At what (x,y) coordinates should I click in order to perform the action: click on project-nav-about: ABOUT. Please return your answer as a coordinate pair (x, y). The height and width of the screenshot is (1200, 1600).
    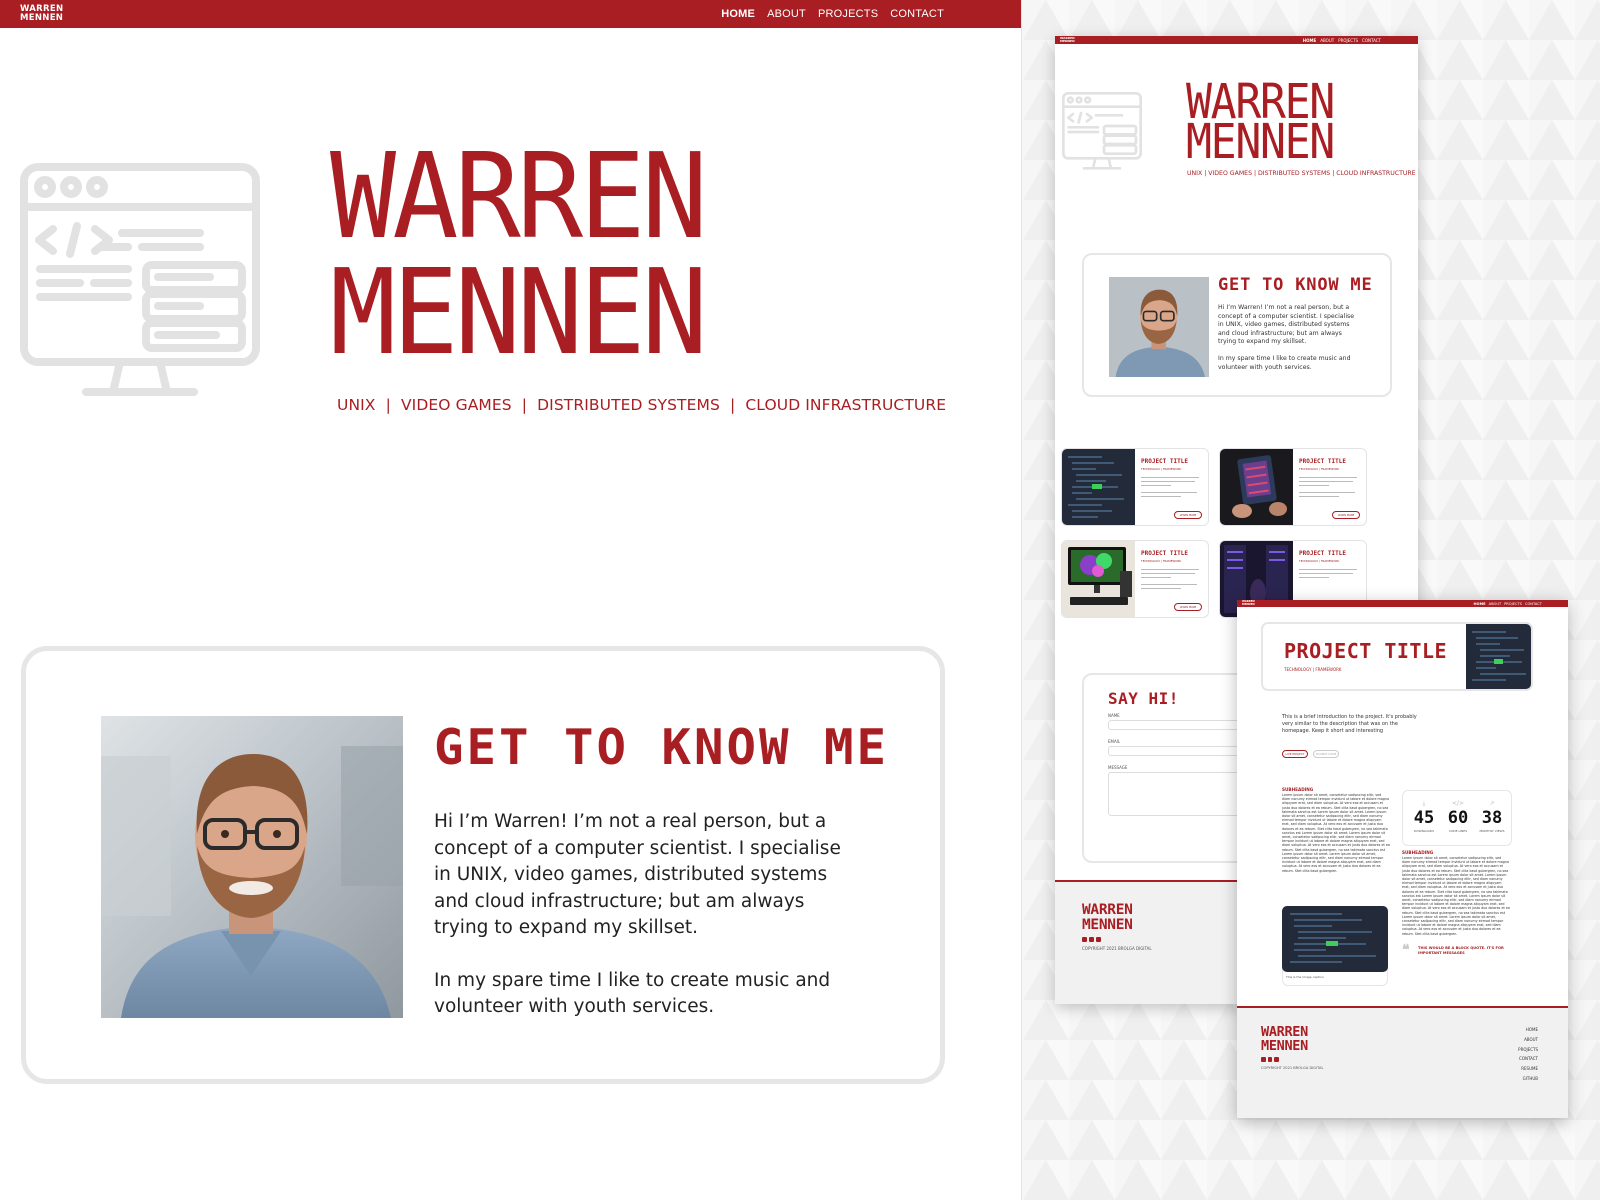
    Looking at the image, I should click on (1495, 604).